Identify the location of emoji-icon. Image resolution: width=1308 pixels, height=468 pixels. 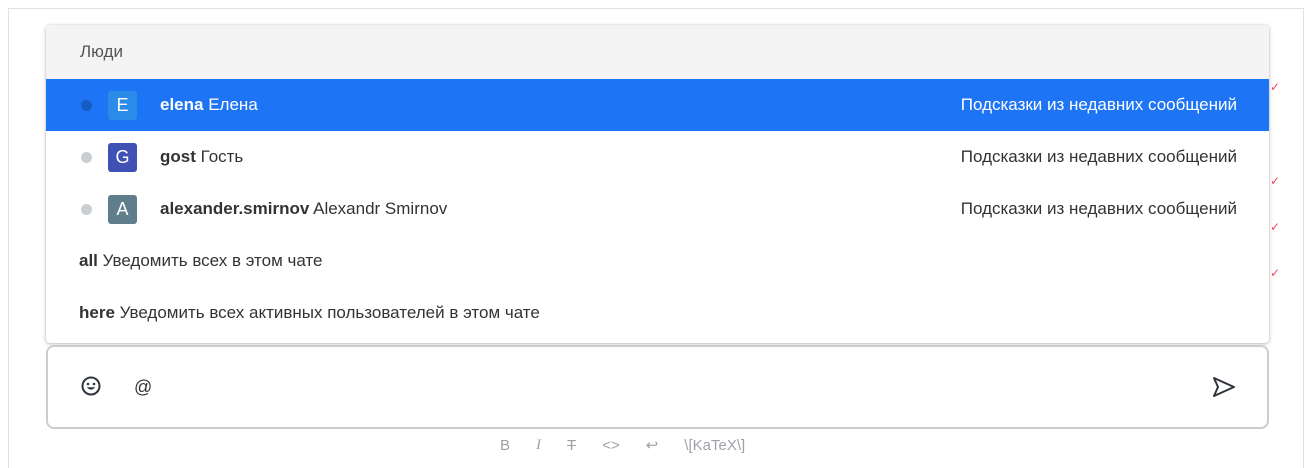
(91, 386).